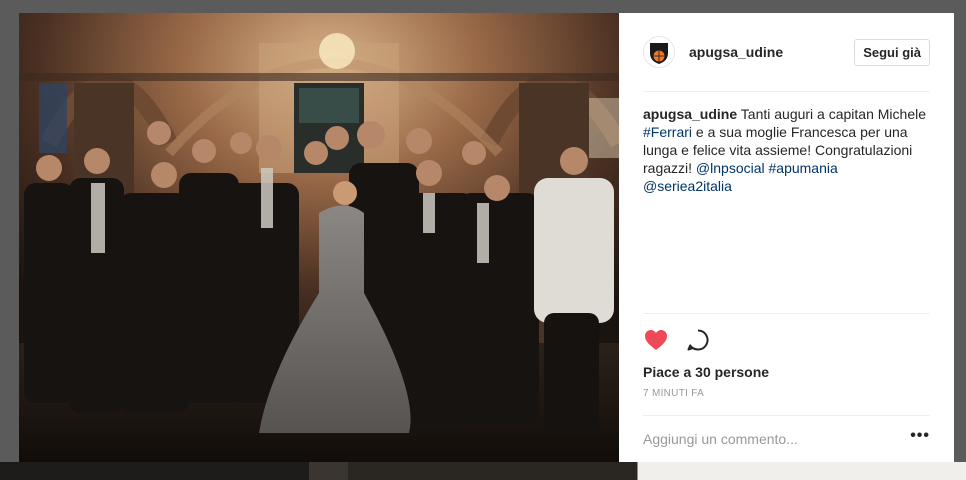  I want to click on mention-lnpsocial: @lnpsocial, so click(730, 168).